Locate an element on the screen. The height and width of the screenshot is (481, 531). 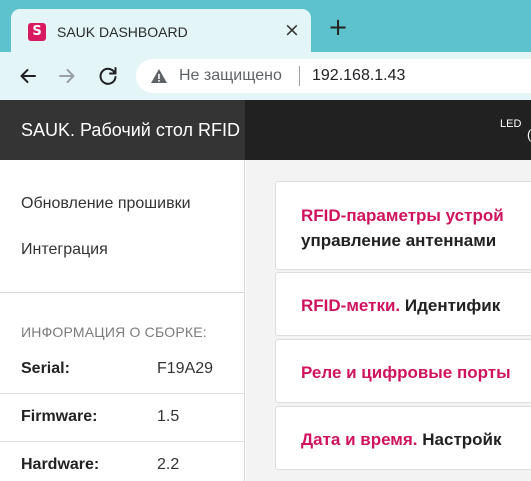
firmware-label: Firmware: is located at coordinates (59, 416).